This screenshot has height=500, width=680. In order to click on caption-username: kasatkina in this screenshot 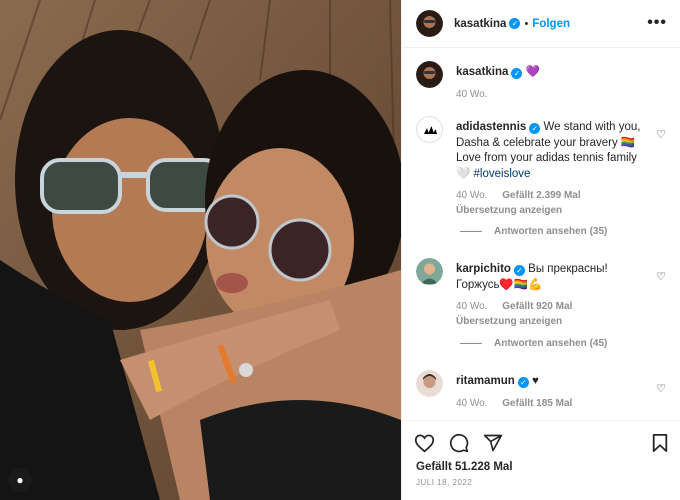, I will do `click(482, 72)`.